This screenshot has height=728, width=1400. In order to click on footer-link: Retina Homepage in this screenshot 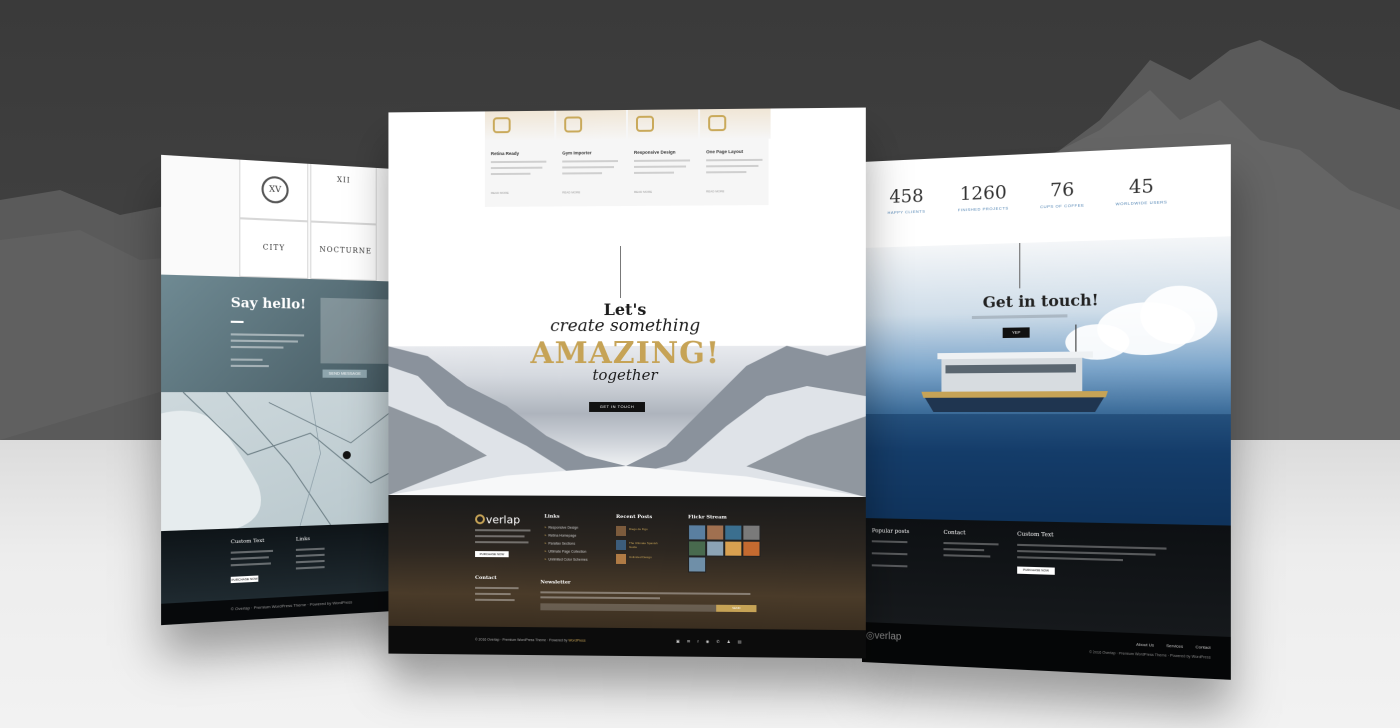, I will do `click(560, 536)`.